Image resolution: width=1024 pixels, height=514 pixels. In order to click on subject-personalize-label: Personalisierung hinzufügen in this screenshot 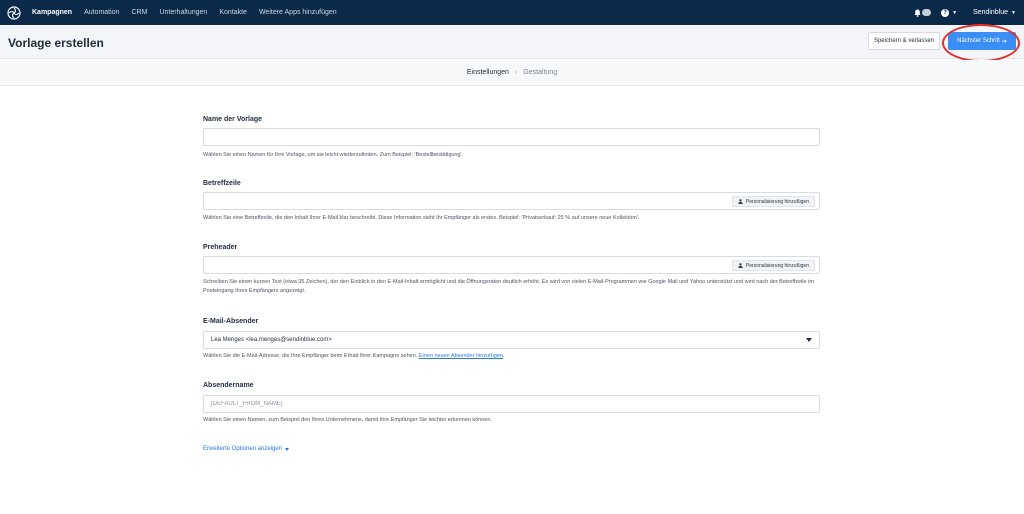, I will do `click(777, 201)`.